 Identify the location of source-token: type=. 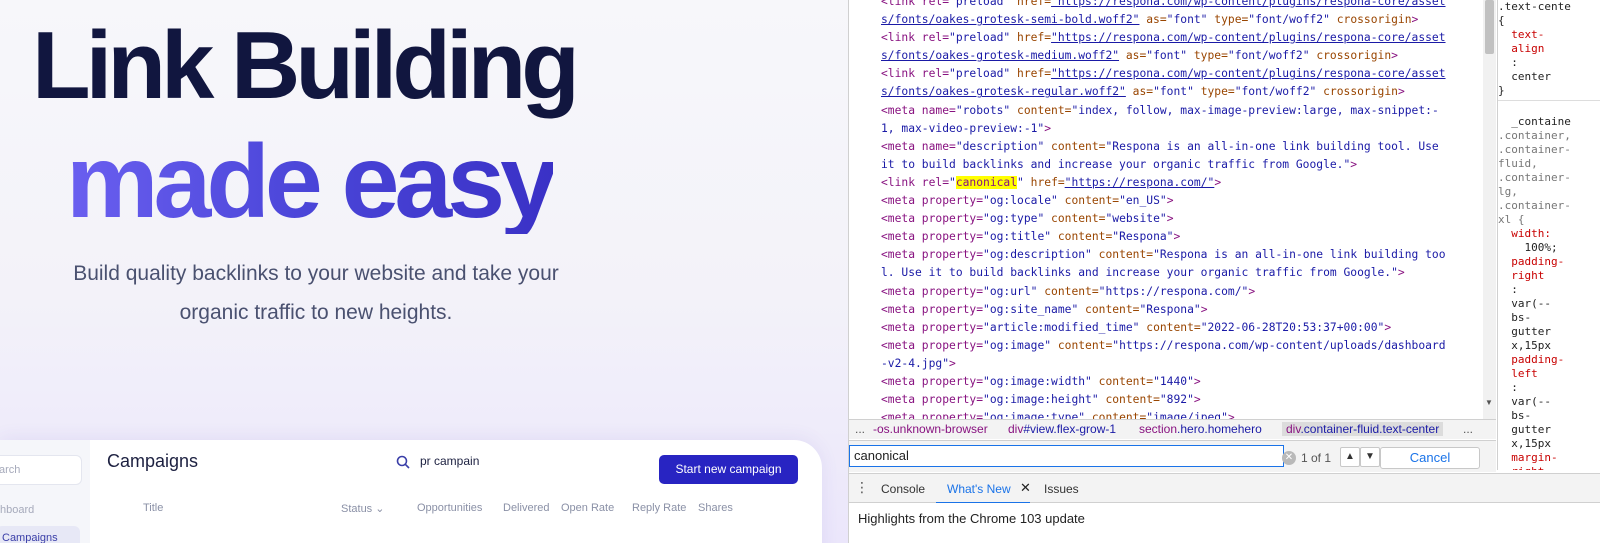
(1228, 20).